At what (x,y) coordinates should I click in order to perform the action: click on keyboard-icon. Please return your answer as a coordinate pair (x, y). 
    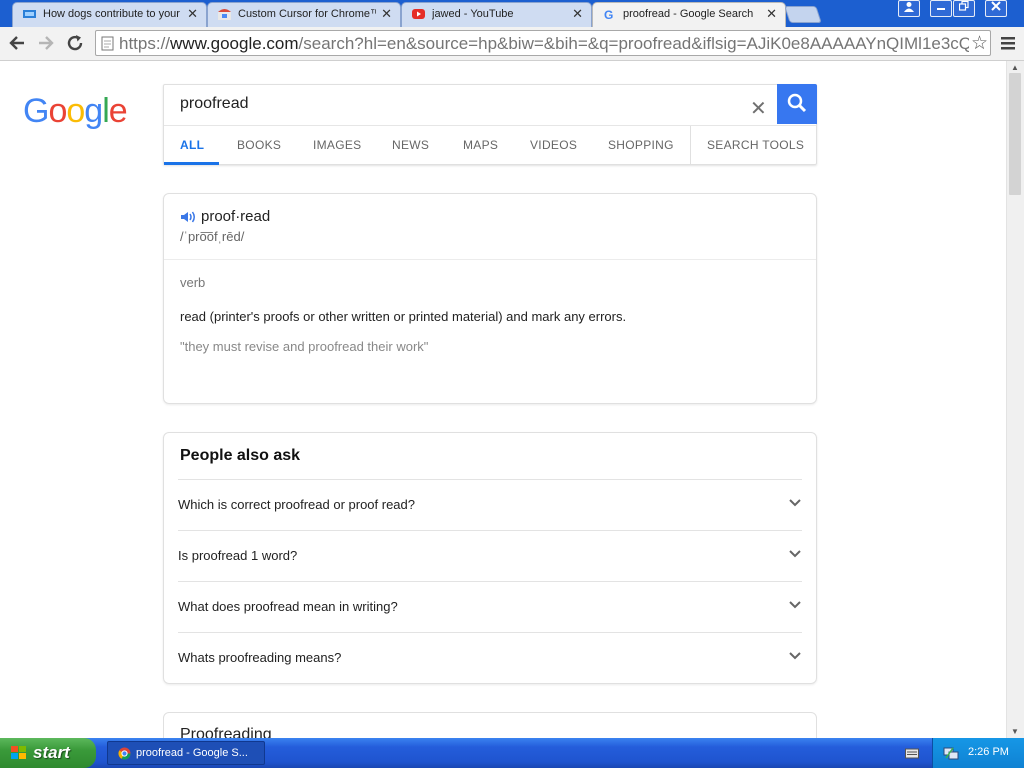
    Looking at the image, I should click on (912, 753).